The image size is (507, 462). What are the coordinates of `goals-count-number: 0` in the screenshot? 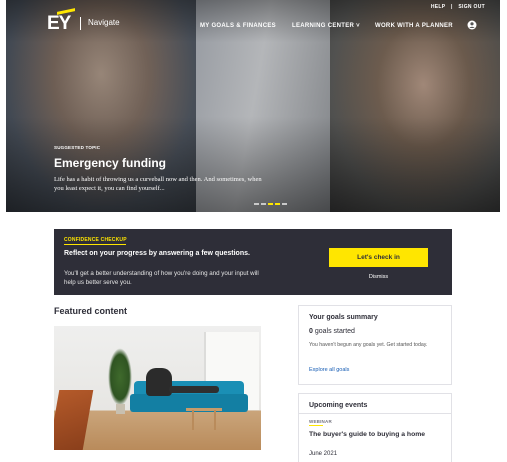 It's located at (311, 331).